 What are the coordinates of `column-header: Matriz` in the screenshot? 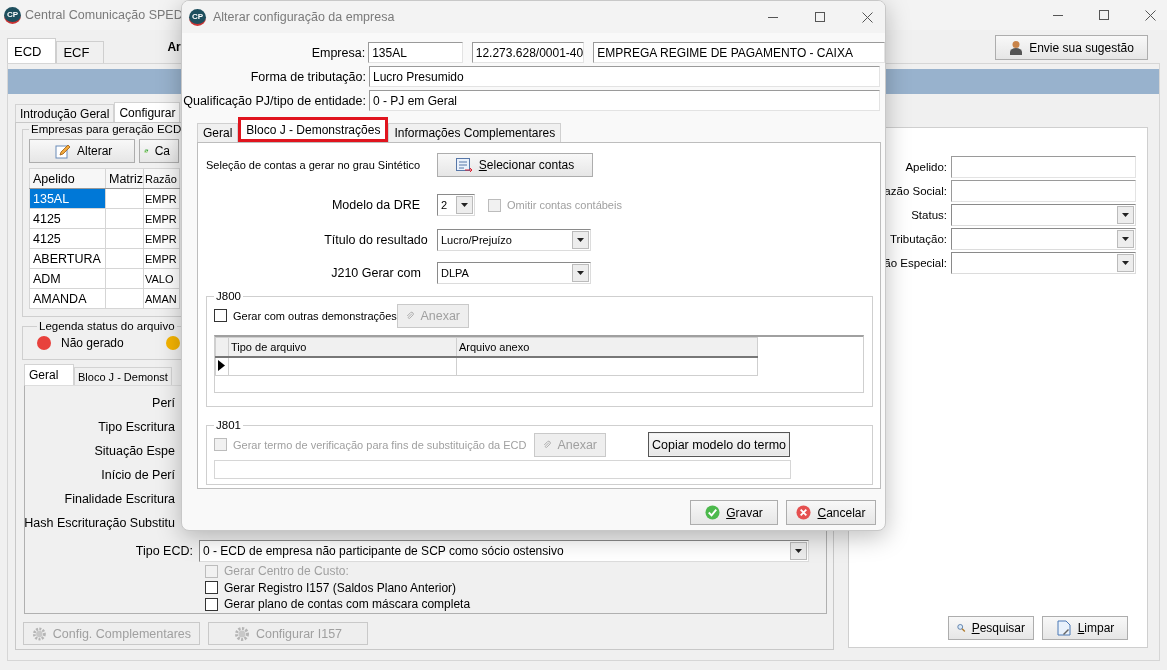 It's located at (124, 178).